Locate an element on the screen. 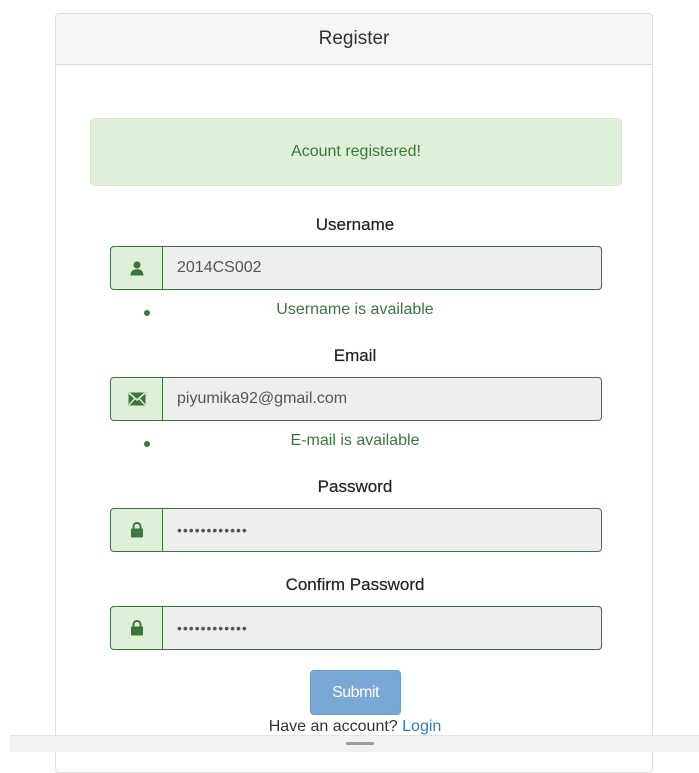 This screenshot has width=699, height=773. panel-title: Register is located at coordinates (354, 39).